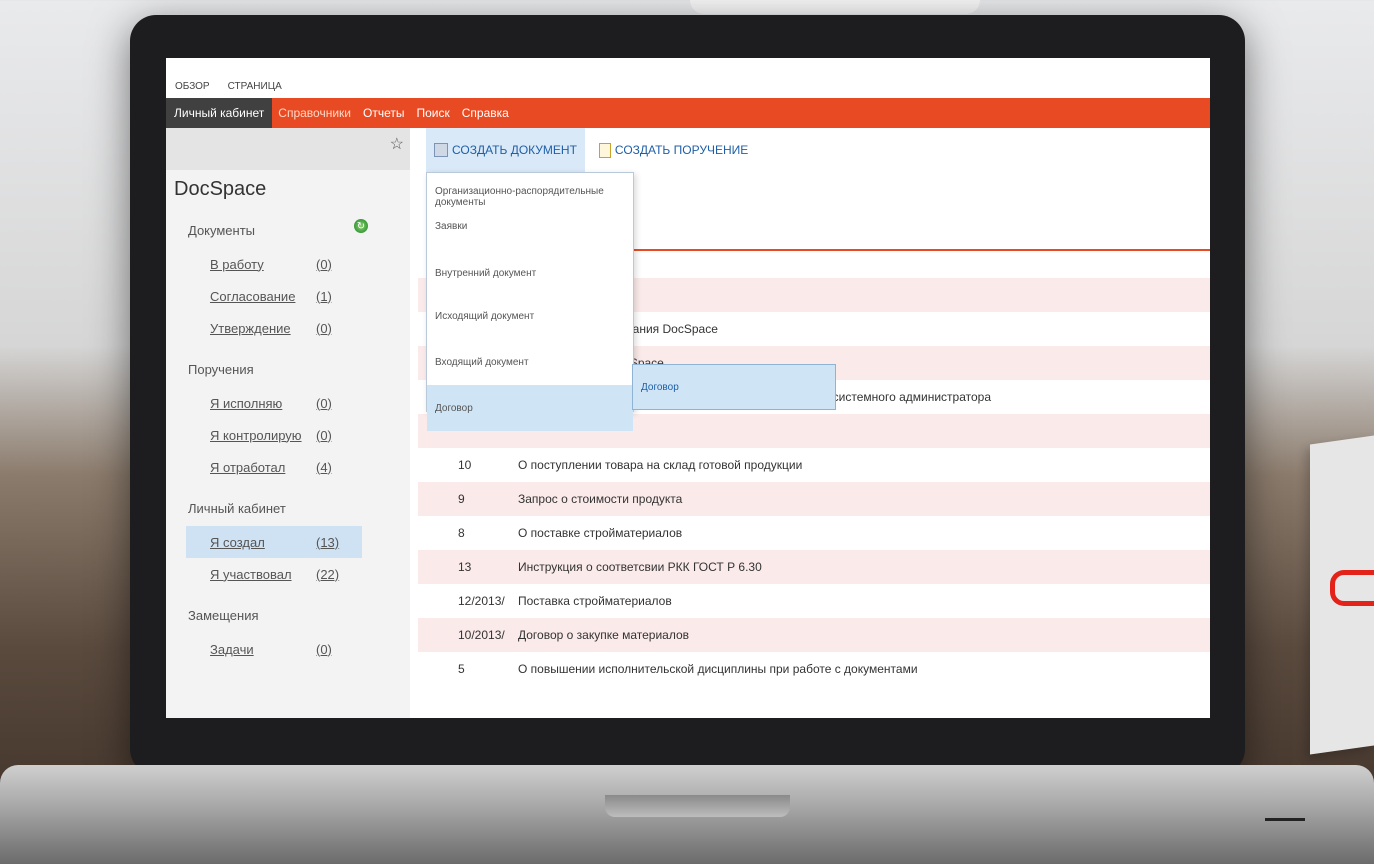  Describe the element at coordinates (288, 403) in the screenshot. I see `sidebar-link-executing: Я исполняю (0)` at that location.